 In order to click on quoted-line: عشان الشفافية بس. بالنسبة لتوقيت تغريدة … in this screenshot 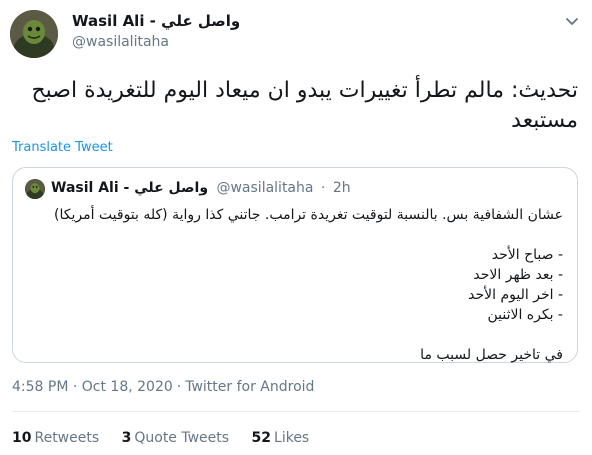, I will do `click(308, 215)`.